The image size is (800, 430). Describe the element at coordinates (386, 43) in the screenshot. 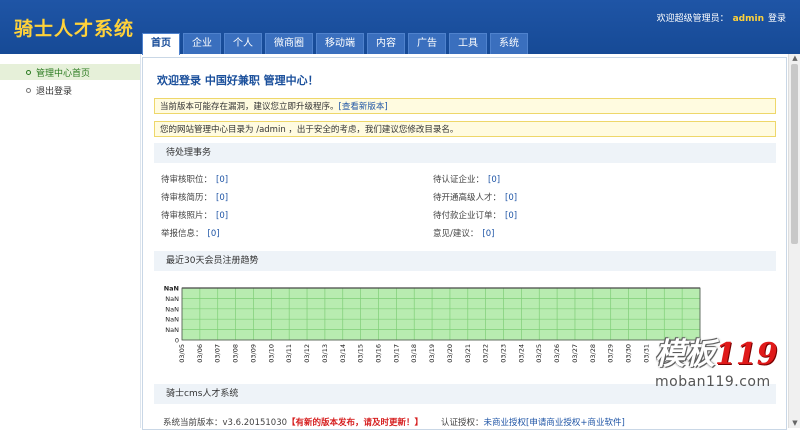

I see `tab-5: 内容` at that location.